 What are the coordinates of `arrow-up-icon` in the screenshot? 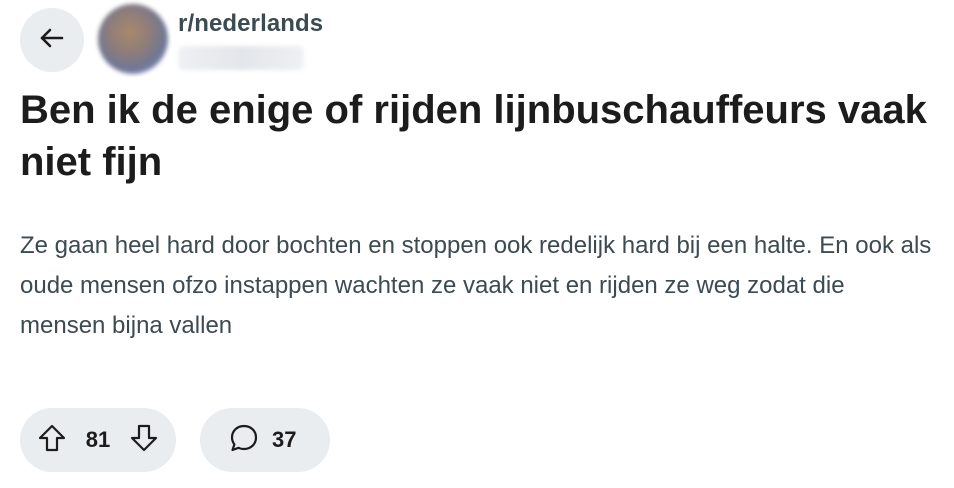 It's located at (52, 440).